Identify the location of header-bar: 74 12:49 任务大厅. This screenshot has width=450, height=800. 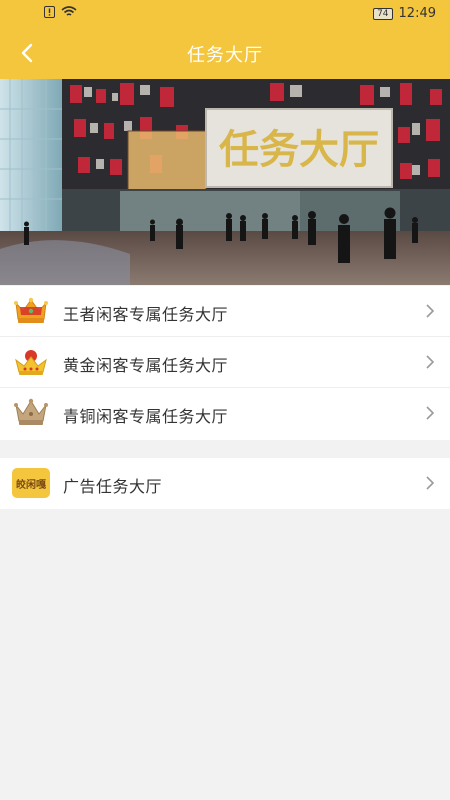
(225, 39).